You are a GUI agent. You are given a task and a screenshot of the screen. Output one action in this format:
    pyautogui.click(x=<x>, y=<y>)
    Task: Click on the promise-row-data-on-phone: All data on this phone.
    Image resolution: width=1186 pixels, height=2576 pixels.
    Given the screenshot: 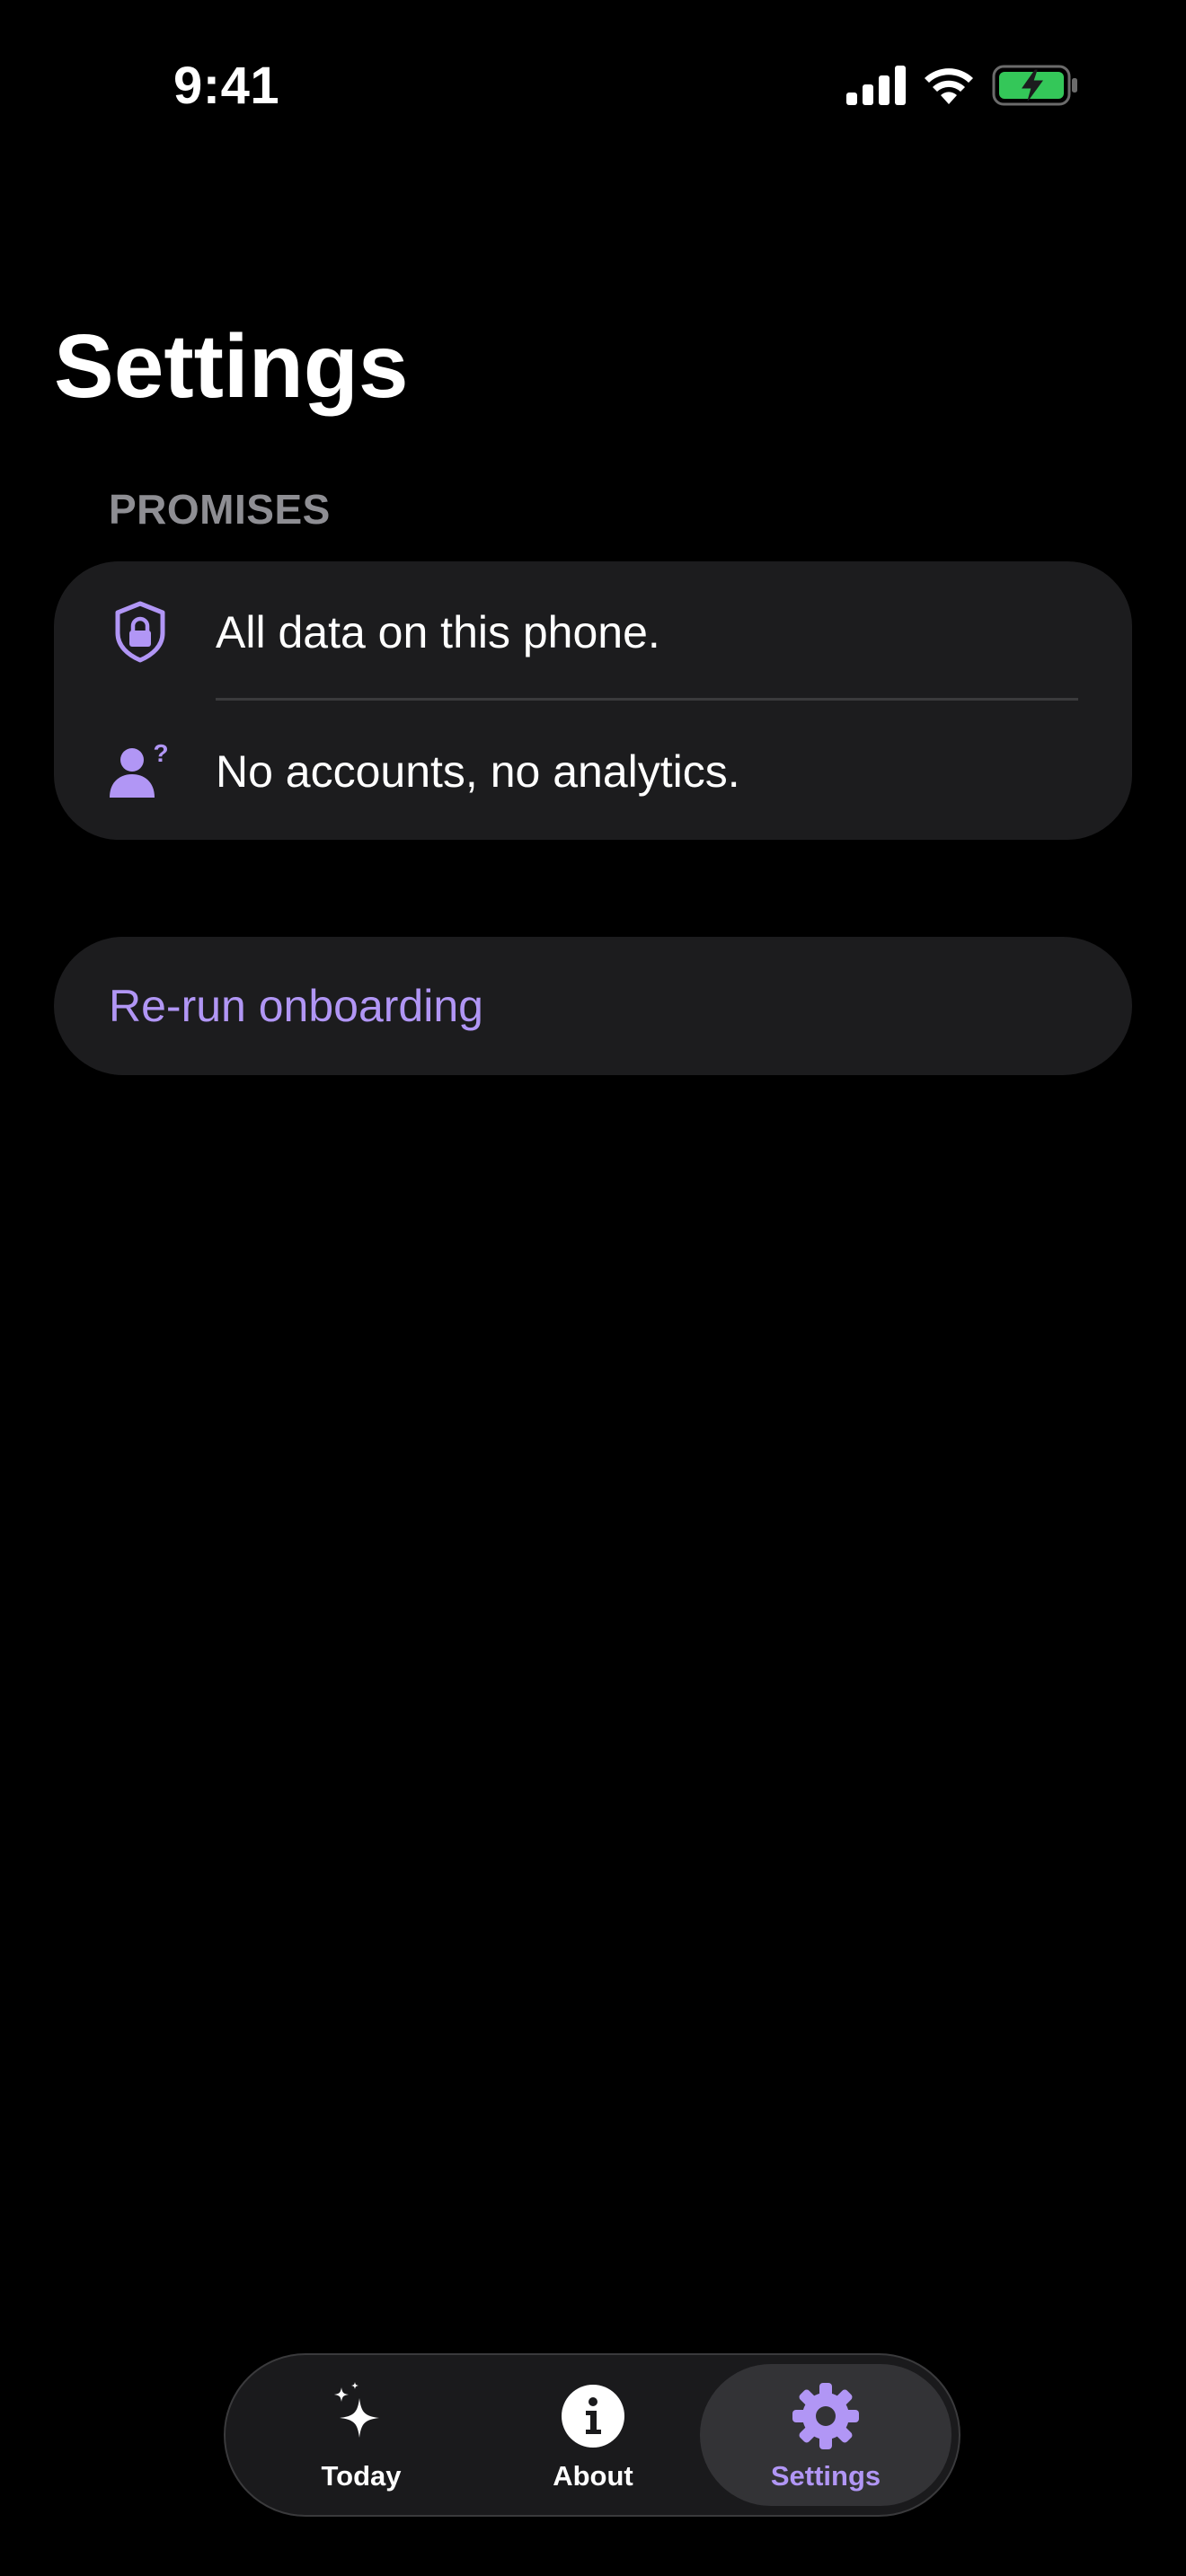 What is the action you would take?
    pyautogui.click(x=593, y=631)
    